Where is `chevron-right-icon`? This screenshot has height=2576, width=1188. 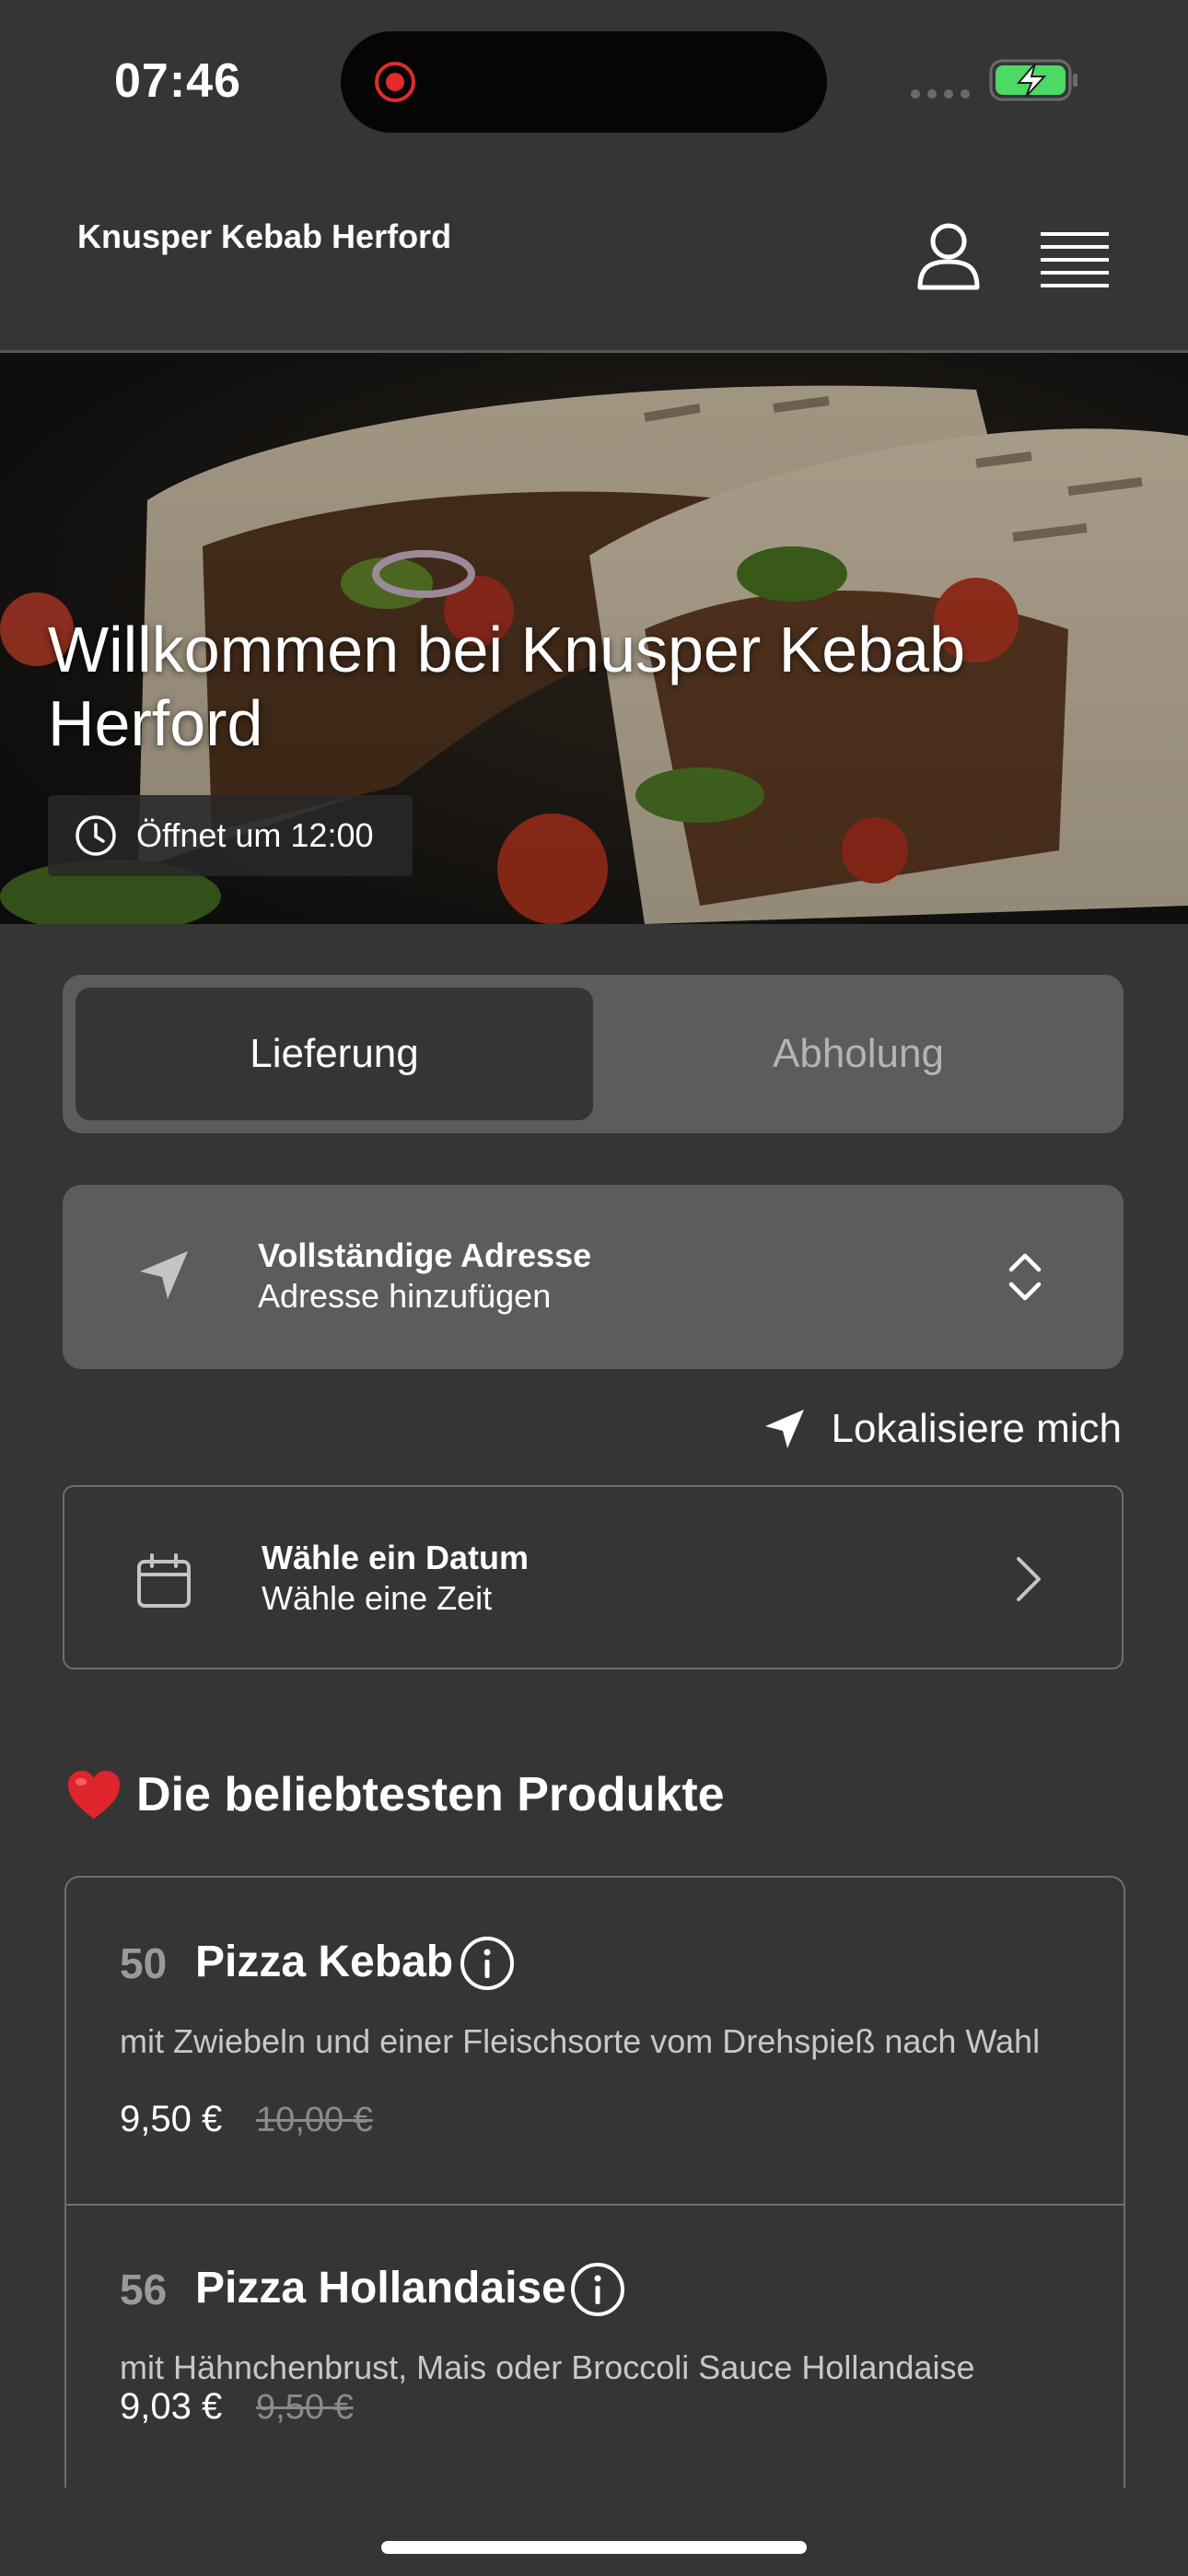
chevron-right-icon is located at coordinates (1029, 1579).